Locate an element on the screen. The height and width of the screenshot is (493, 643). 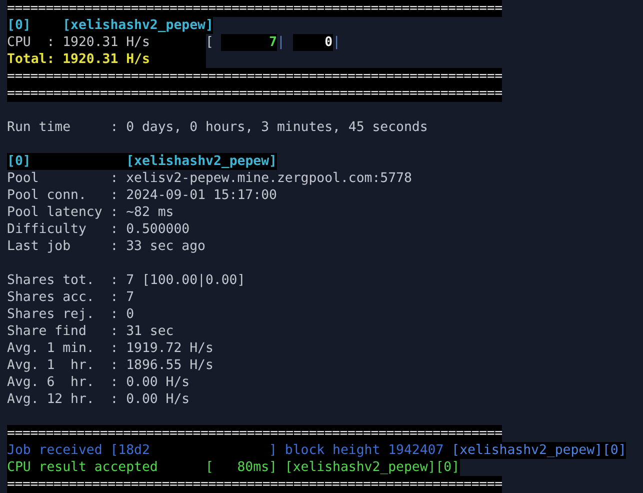
terminal-text: [xelishashv2_pepew] is located at coordinates (201, 161).